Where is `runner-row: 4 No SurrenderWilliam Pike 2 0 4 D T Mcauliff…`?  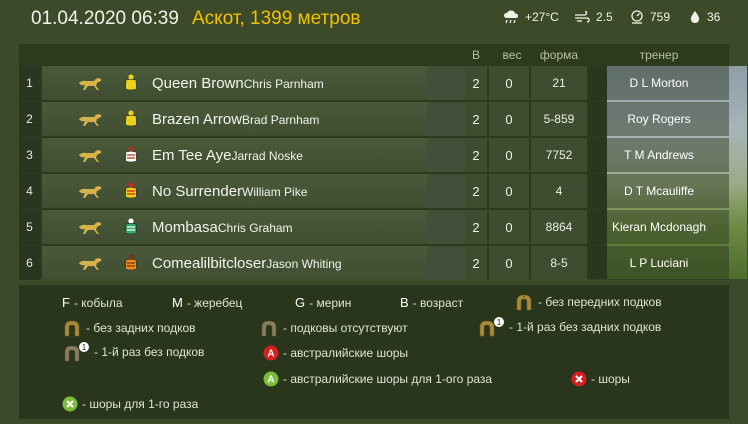
runner-row: 4 No SurrenderWilliam Pike 2 0 4 D T Mcauliff… is located at coordinates (374, 191).